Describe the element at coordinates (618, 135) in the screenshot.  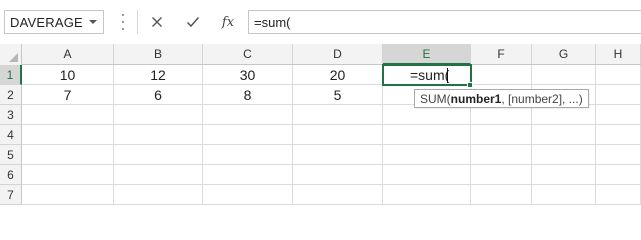
I see `cell-h4` at that location.